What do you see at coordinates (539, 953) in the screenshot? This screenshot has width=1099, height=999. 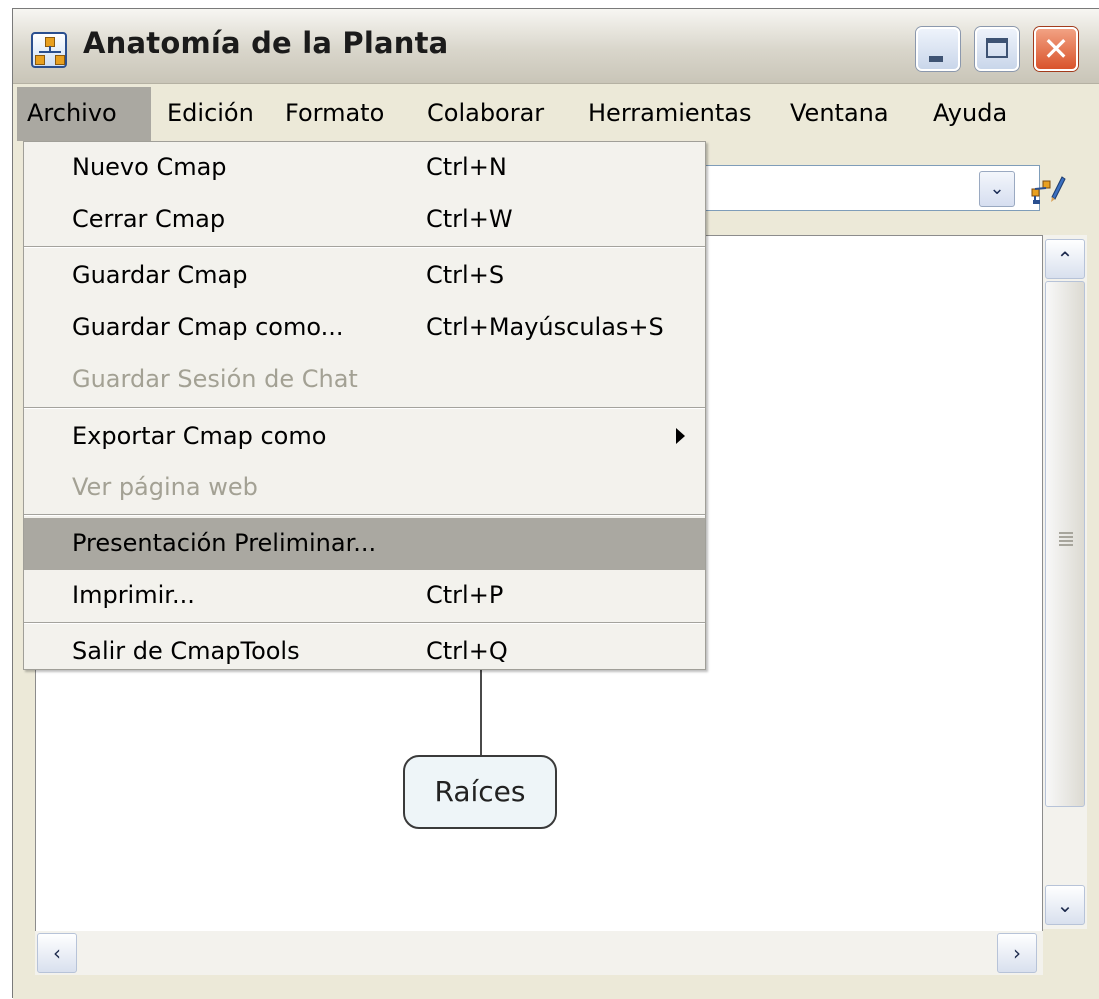 I see `horizontal-scrollbar: ‹ ›` at bounding box center [539, 953].